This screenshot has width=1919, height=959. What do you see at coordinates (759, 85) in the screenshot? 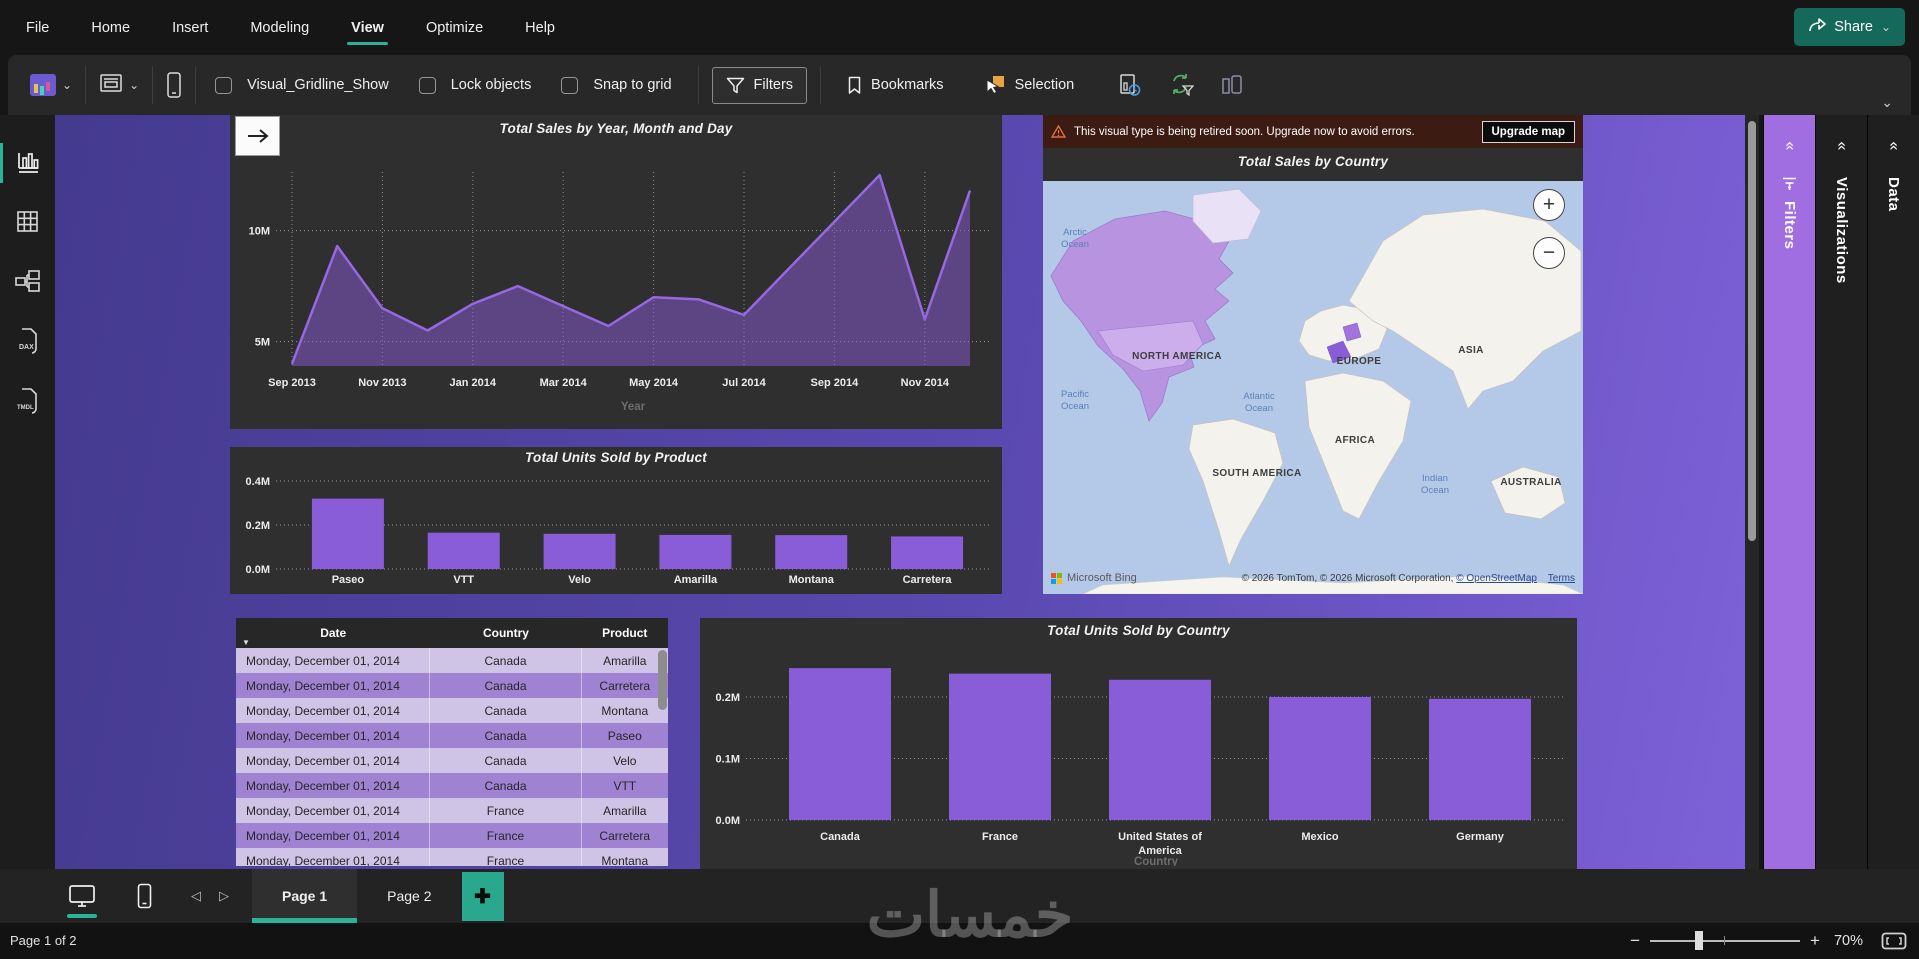
I see `filters-toggle-button: Filters` at bounding box center [759, 85].